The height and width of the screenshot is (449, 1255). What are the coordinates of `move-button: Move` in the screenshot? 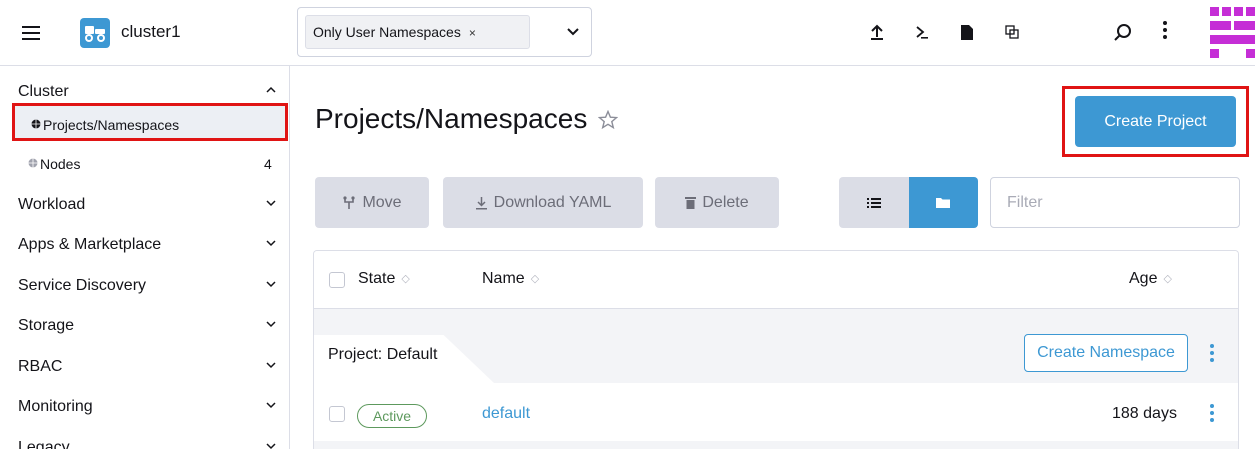 It's located at (372, 202).